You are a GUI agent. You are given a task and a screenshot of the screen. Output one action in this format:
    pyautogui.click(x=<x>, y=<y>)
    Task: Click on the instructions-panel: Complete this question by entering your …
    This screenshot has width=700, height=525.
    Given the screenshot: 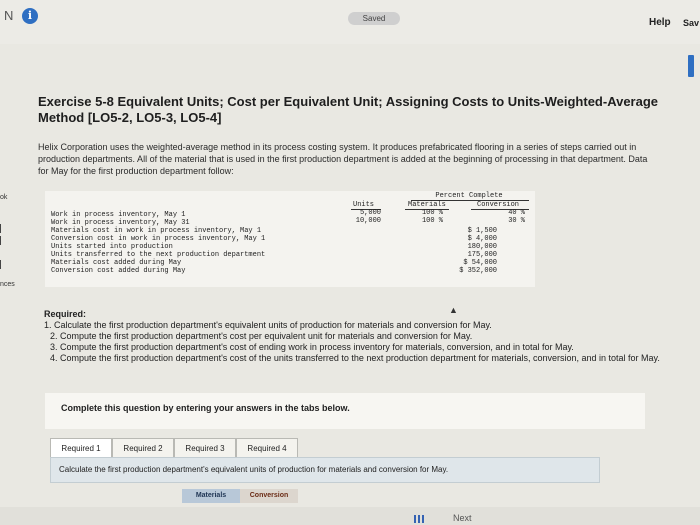 What is the action you would take?
    pyautogui.click(x=345, y=411)
    